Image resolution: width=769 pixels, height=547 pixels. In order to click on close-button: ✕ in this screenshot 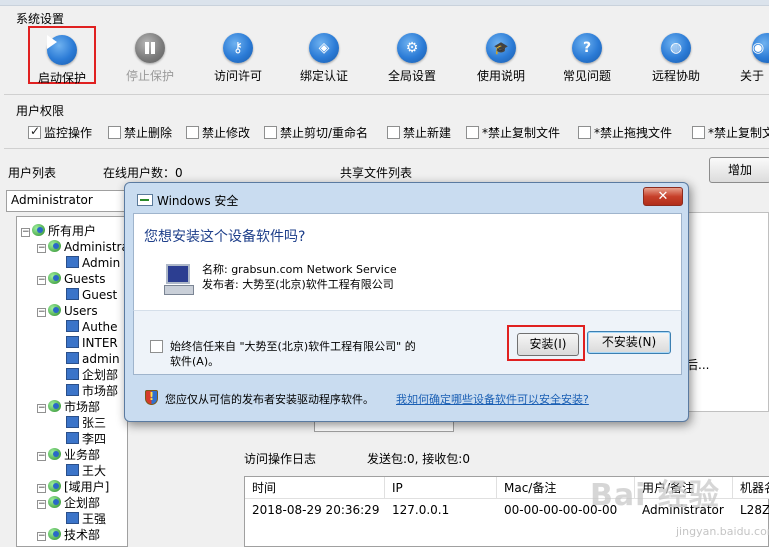, I will do `click(663, 196)`.